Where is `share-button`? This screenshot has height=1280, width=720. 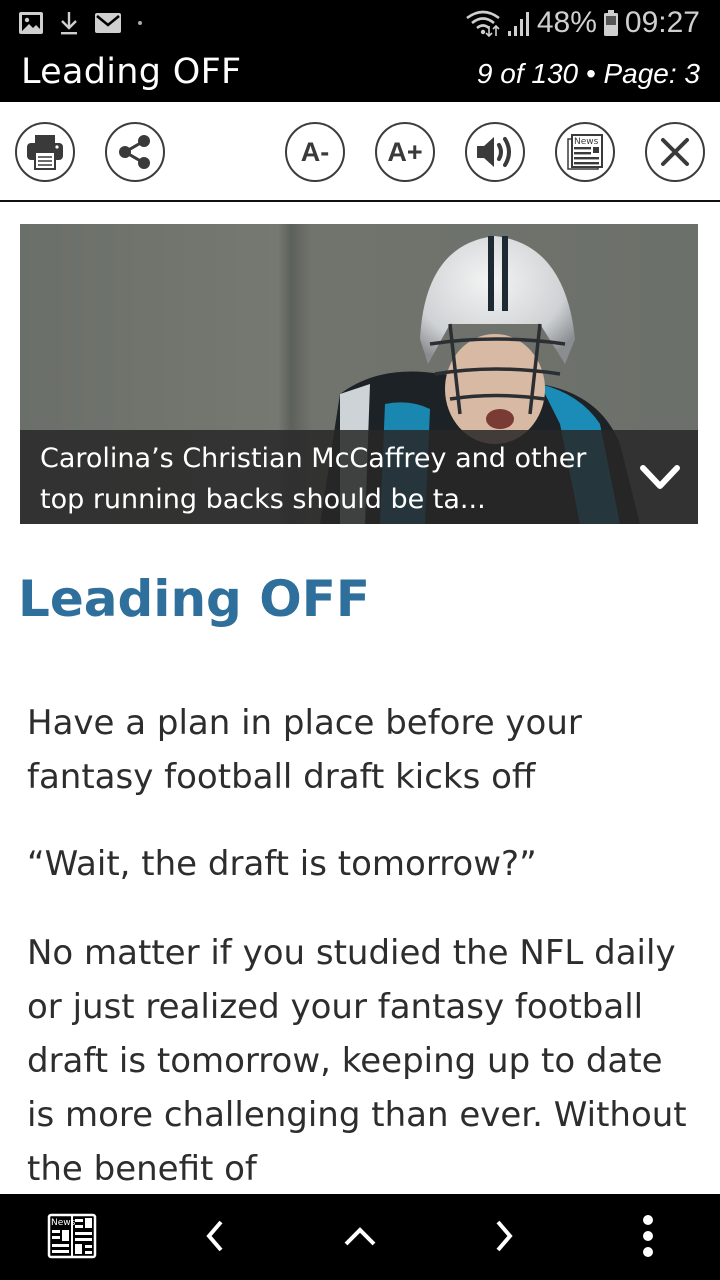
share-button is located at coordinates (135, 152).